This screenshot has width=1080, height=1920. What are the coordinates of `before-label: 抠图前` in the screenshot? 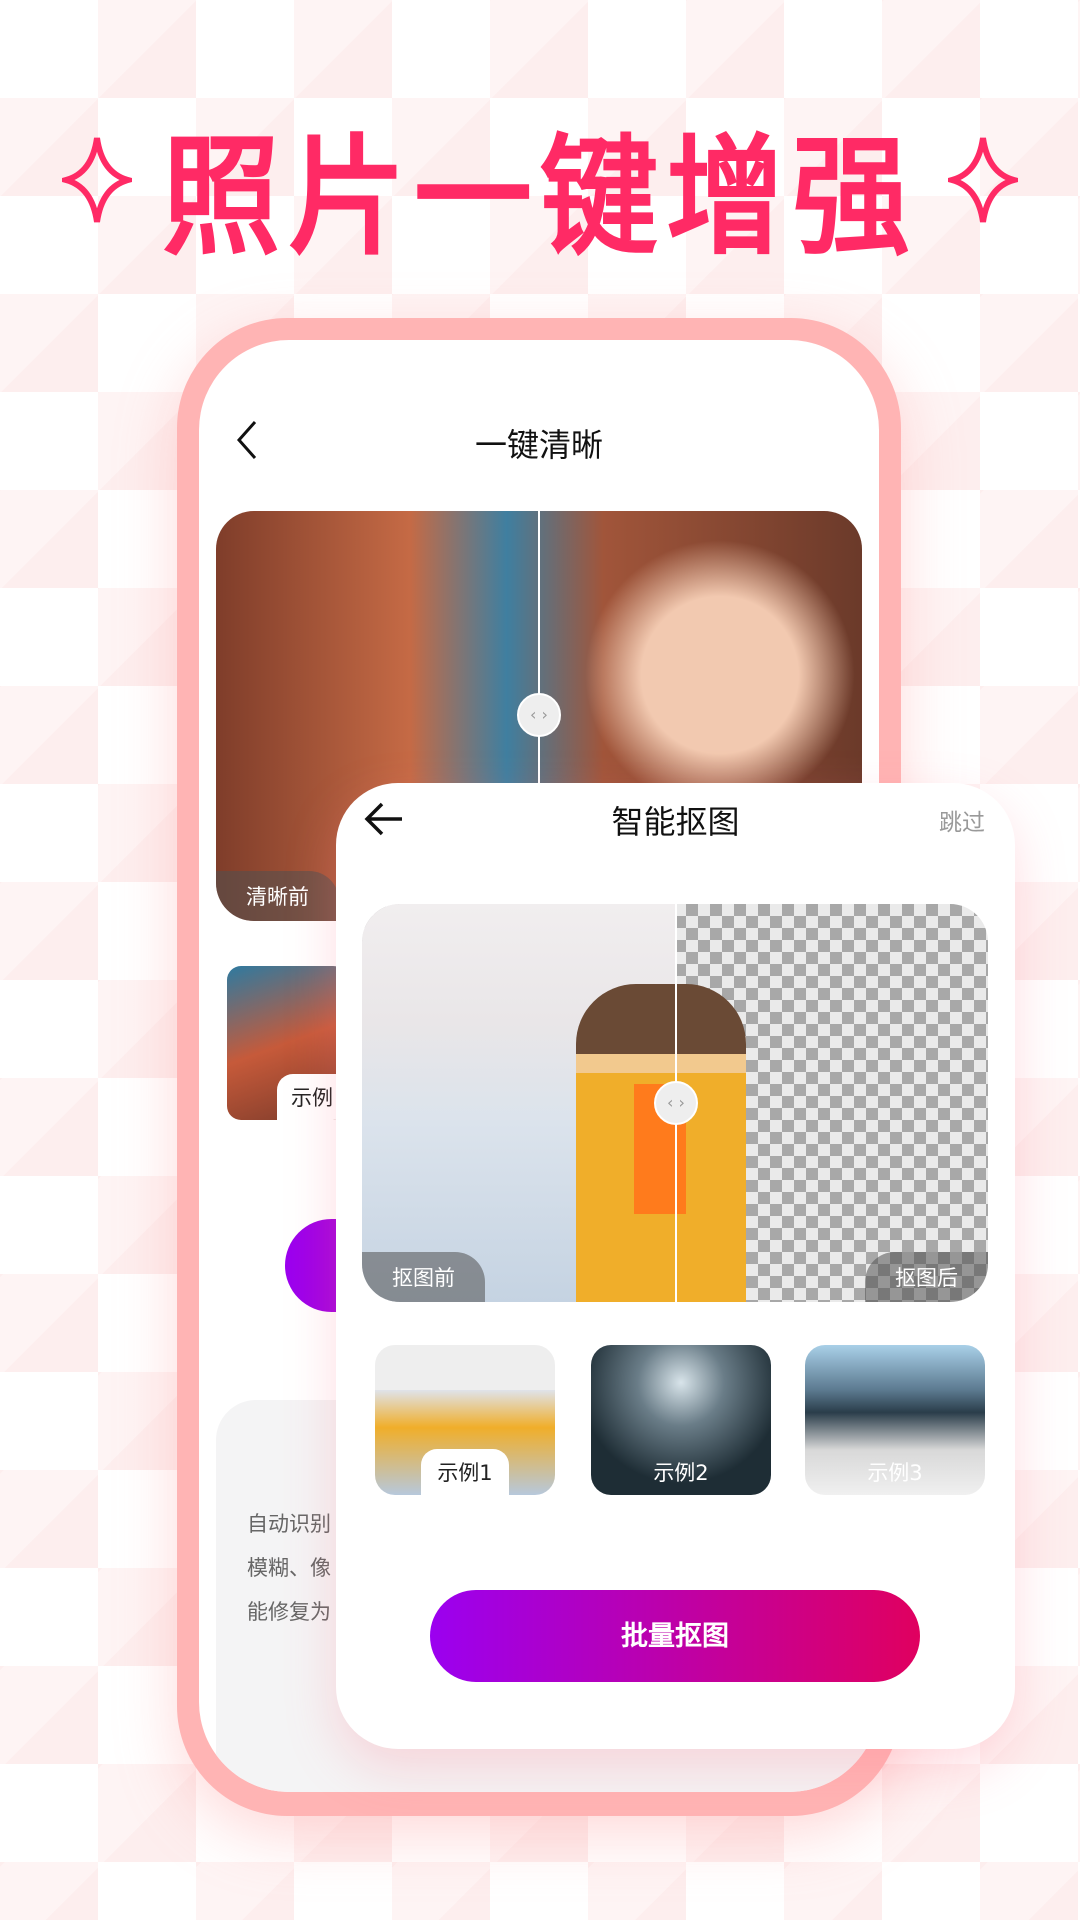 It's located at (423, 1277).